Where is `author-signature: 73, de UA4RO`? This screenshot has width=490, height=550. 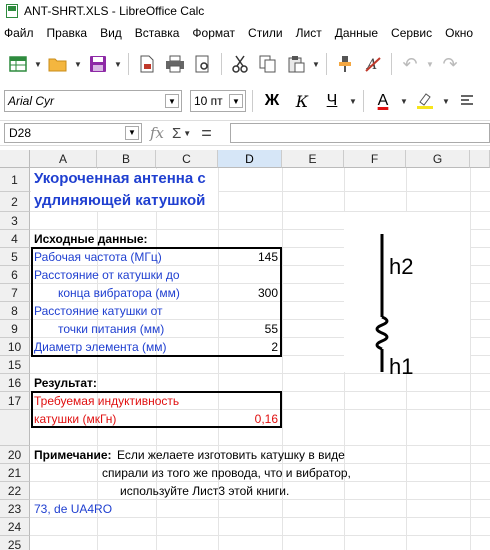
author-signature: 73, de UA4RO is located at coordinates (73, 509).